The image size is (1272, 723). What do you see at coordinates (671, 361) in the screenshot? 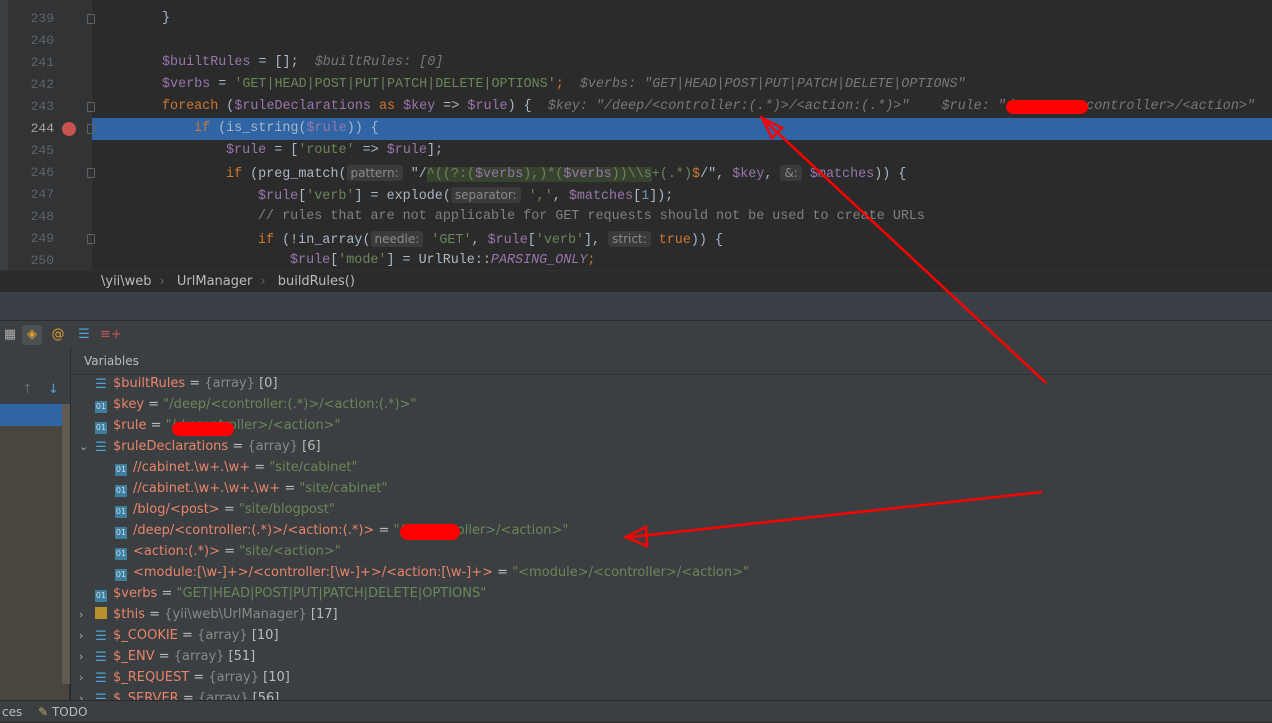
I see `variables-header: Variables` at bounding box center [671, 361].